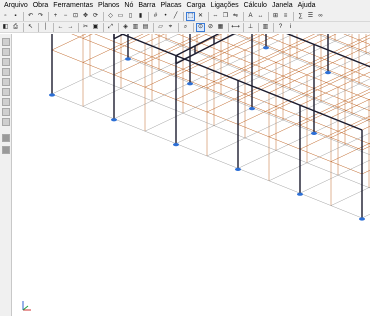  Describe the element at coordinates (235, 27) in the screenshot. I see `measure-icon: ⟷` at that location.